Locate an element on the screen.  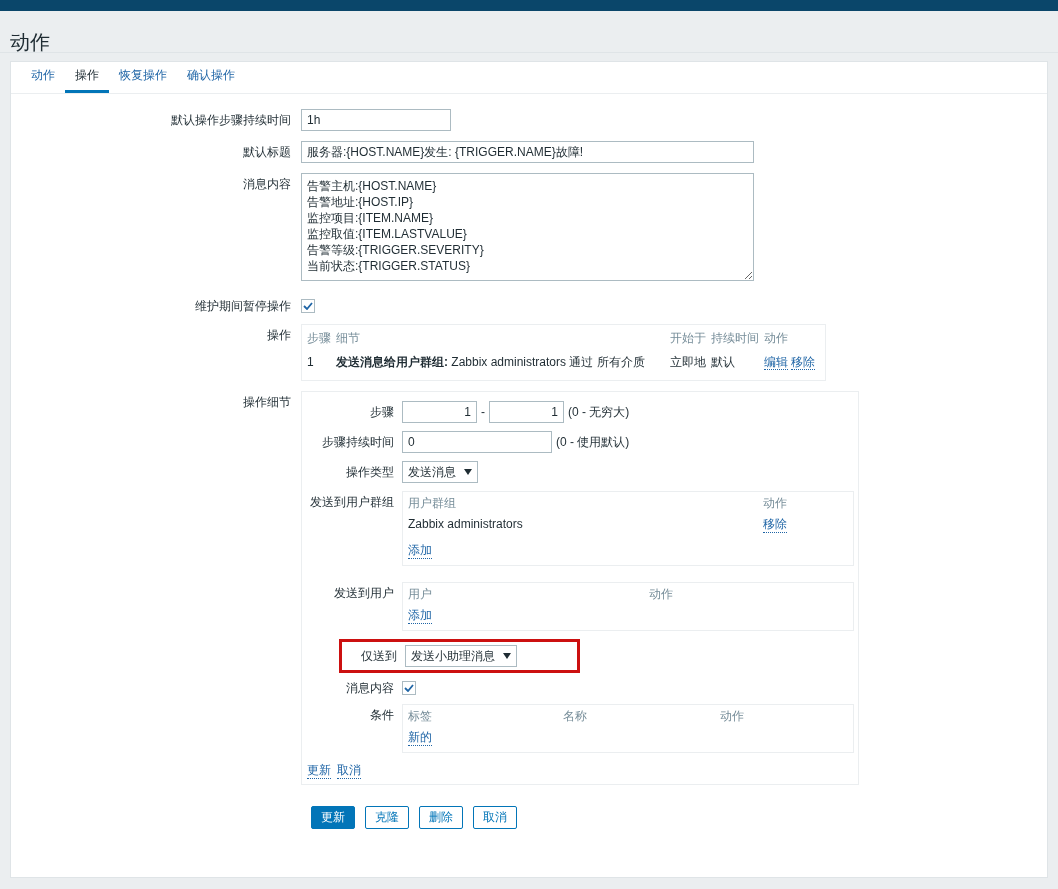
text-field: 0 is located at coordinates (477, 442).